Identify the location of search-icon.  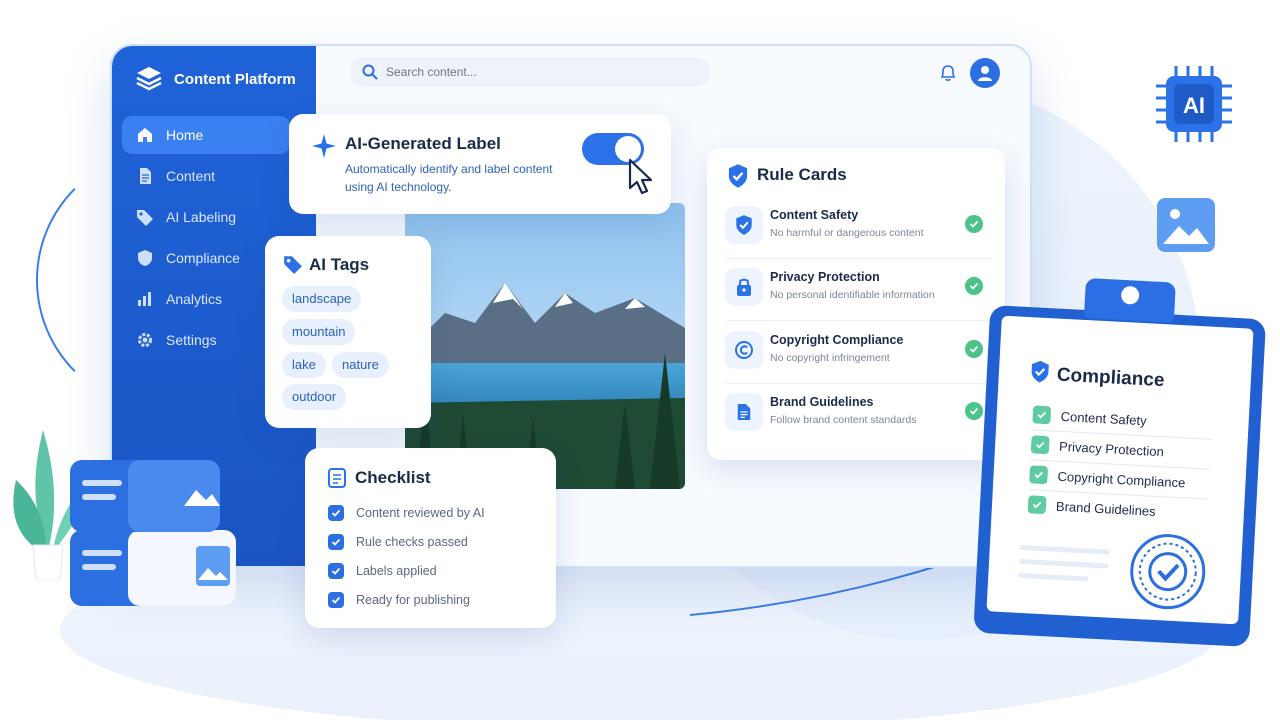
(370, 72).